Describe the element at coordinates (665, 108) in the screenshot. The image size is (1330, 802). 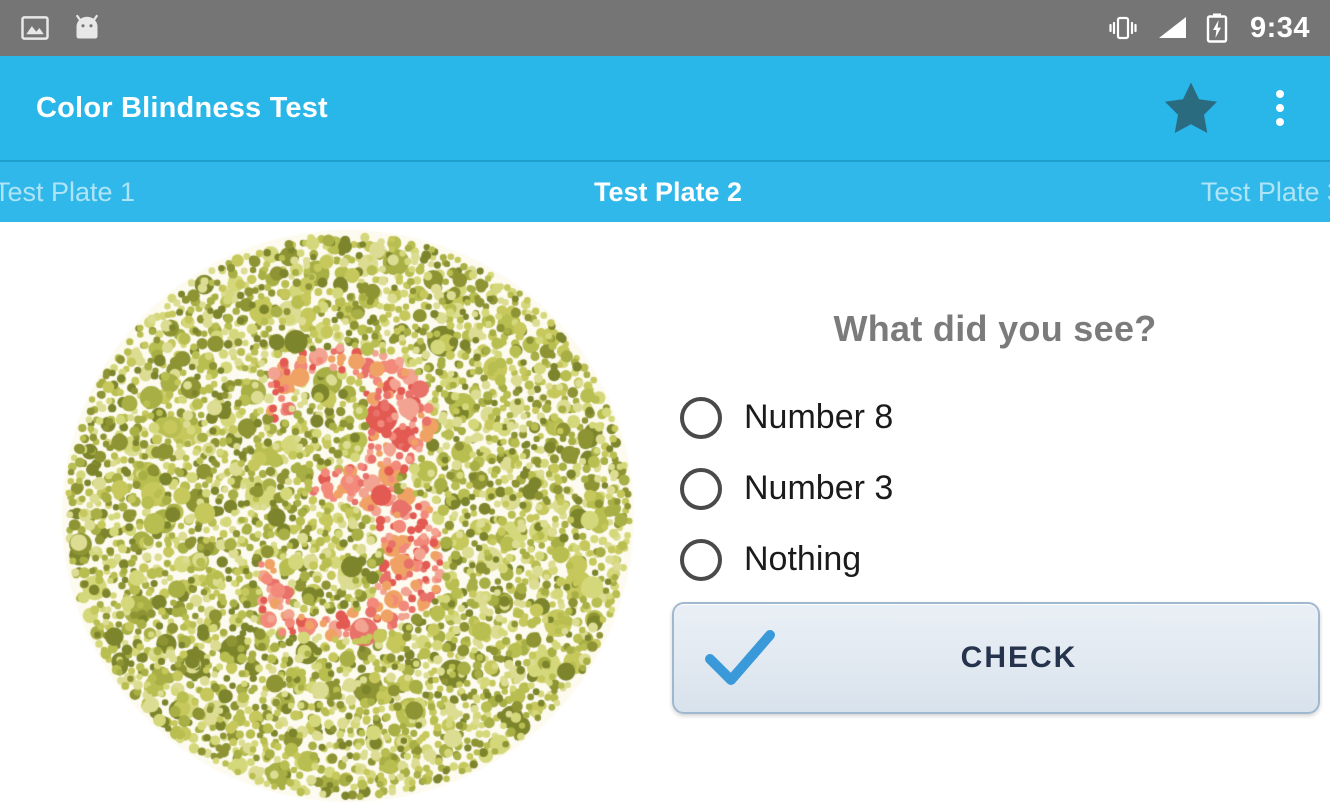
I see `app-bar: Color Blindness Test` at that location.